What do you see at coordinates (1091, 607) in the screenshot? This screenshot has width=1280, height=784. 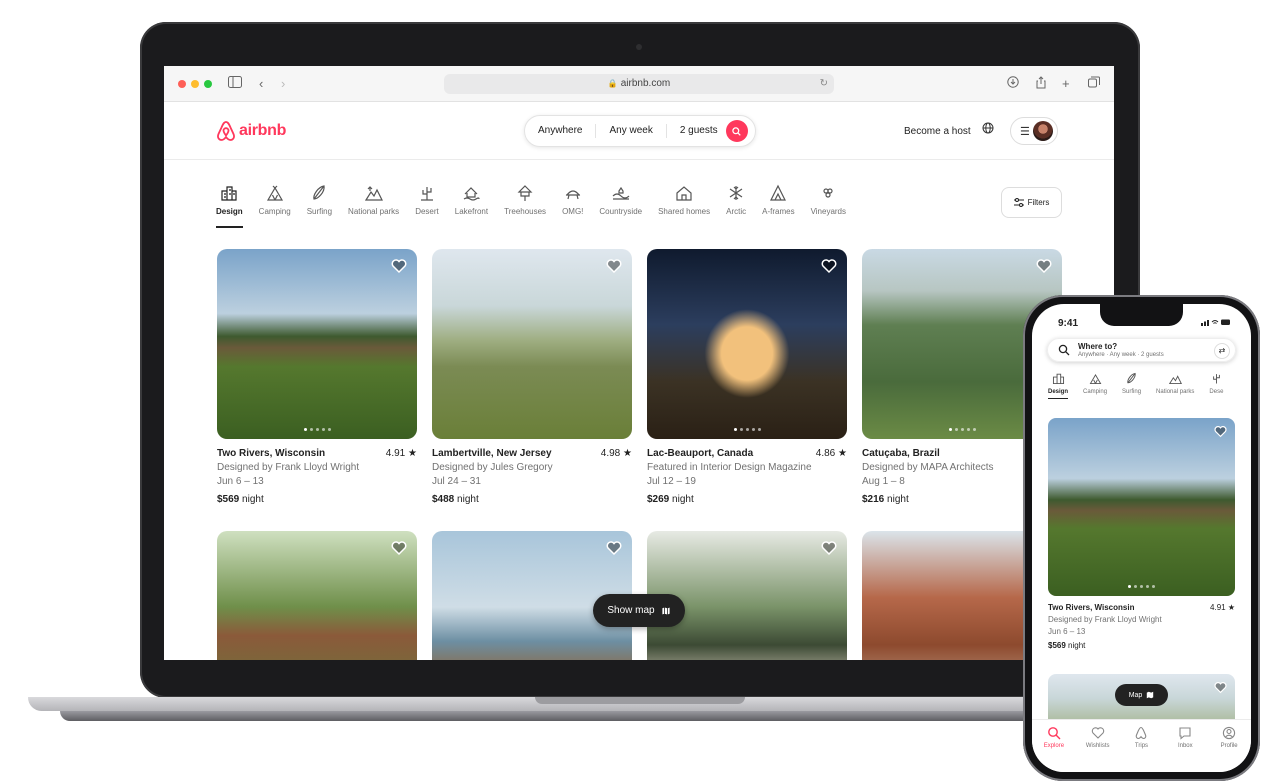 I see `listing-location: Two Rivers, Wisconsin` at bounding box center [1091, 607].